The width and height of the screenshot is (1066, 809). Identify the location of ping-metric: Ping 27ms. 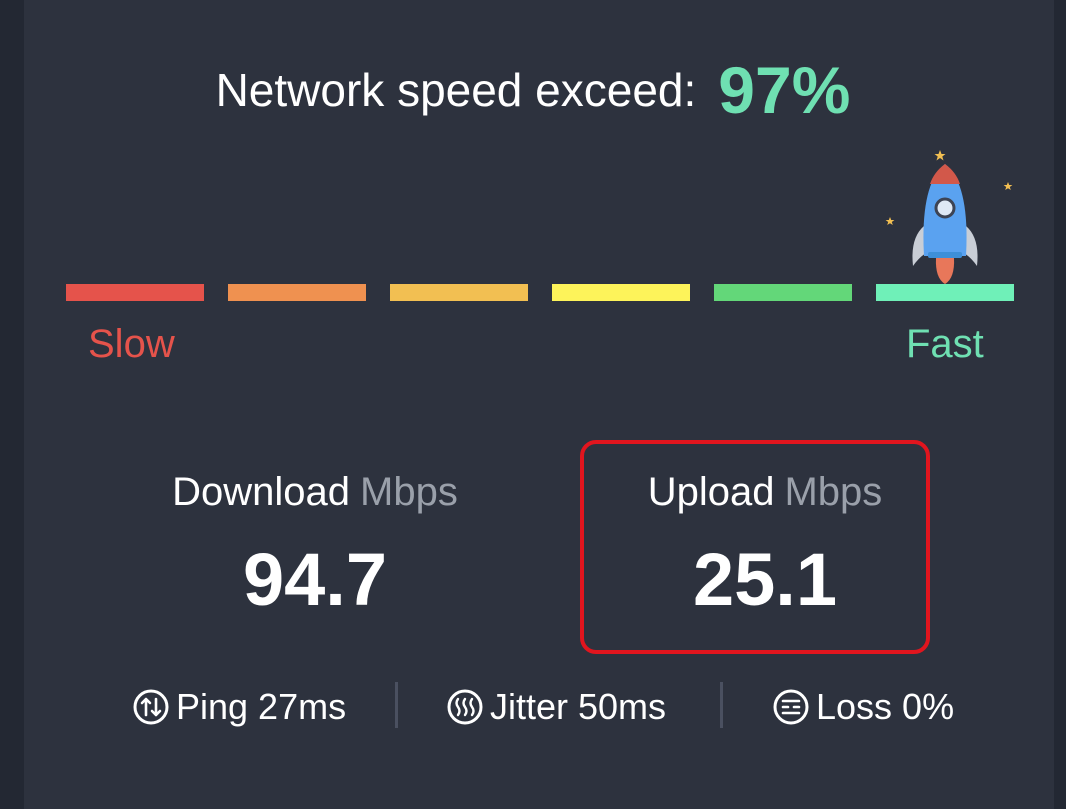
(239, 707).